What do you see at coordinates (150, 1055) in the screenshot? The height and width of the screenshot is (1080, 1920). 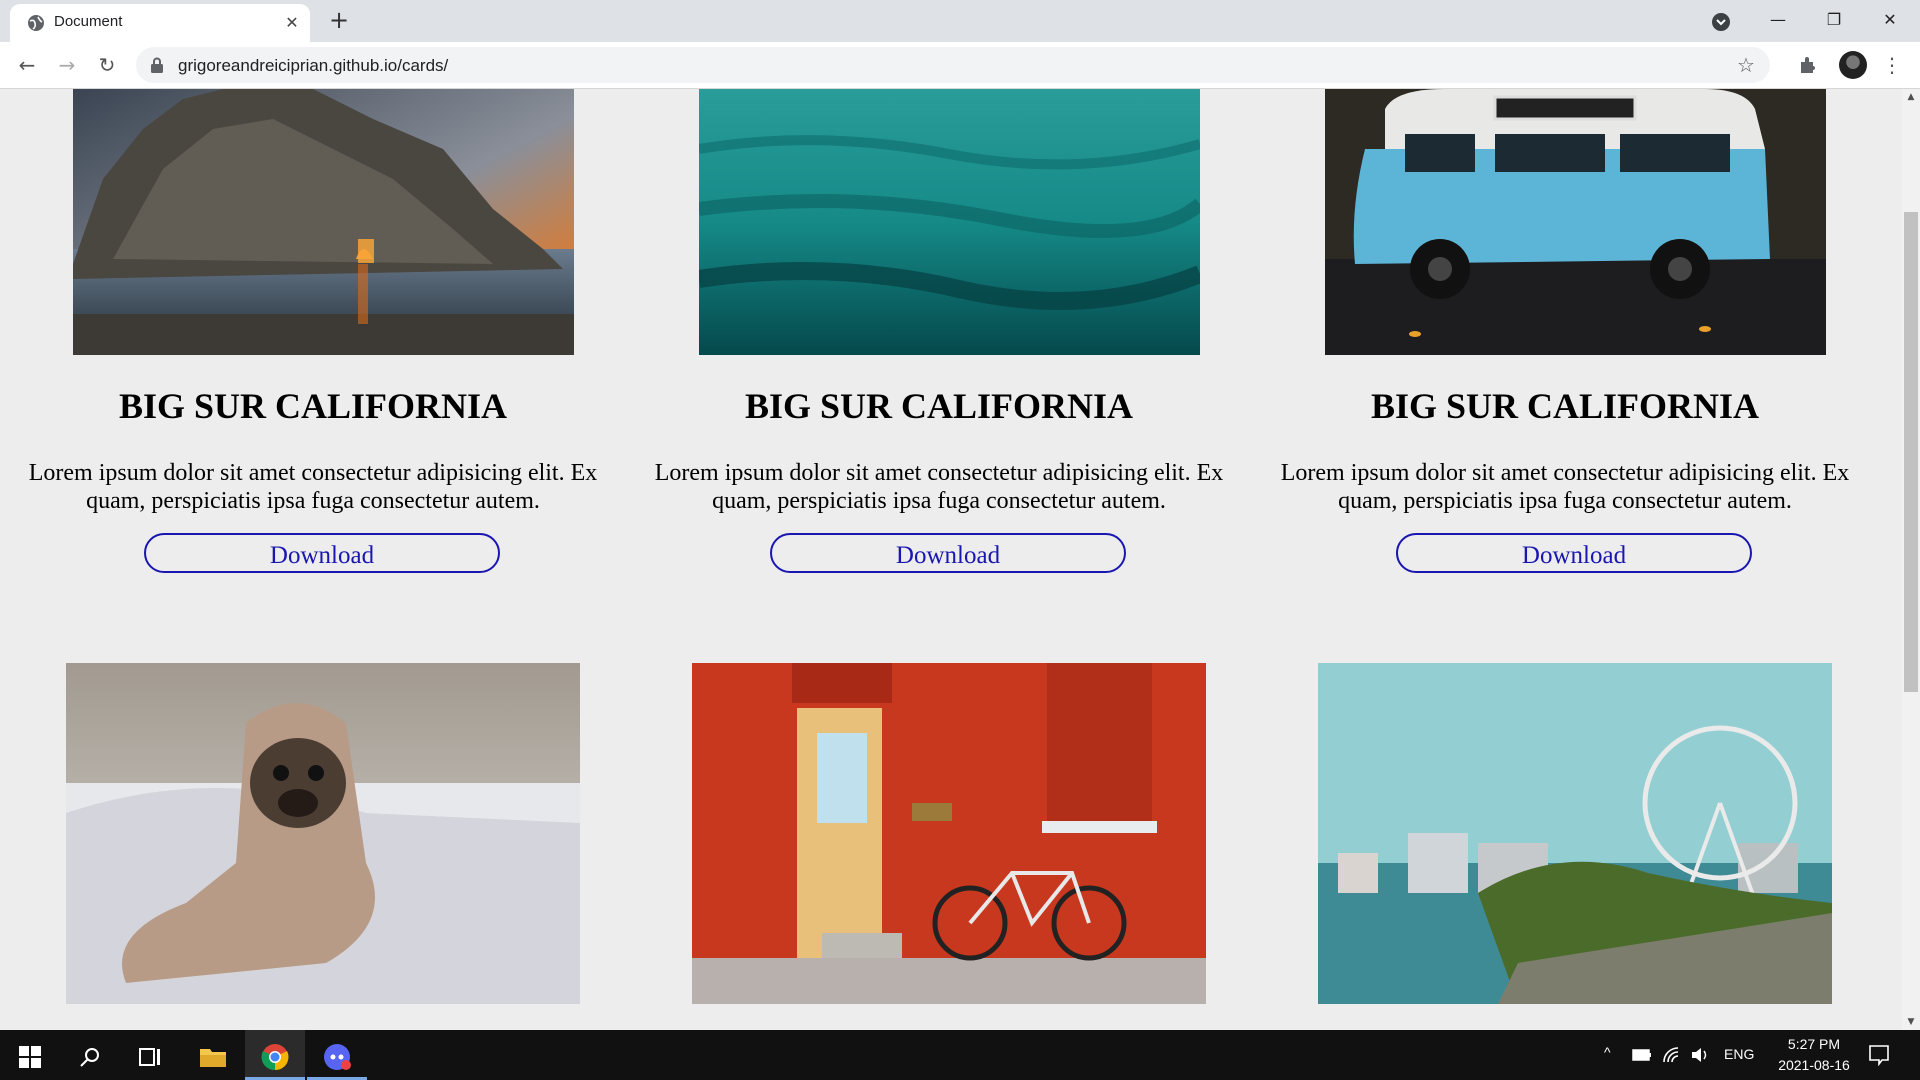 I see `task-view-icon` at bounding box center [150, 1055].